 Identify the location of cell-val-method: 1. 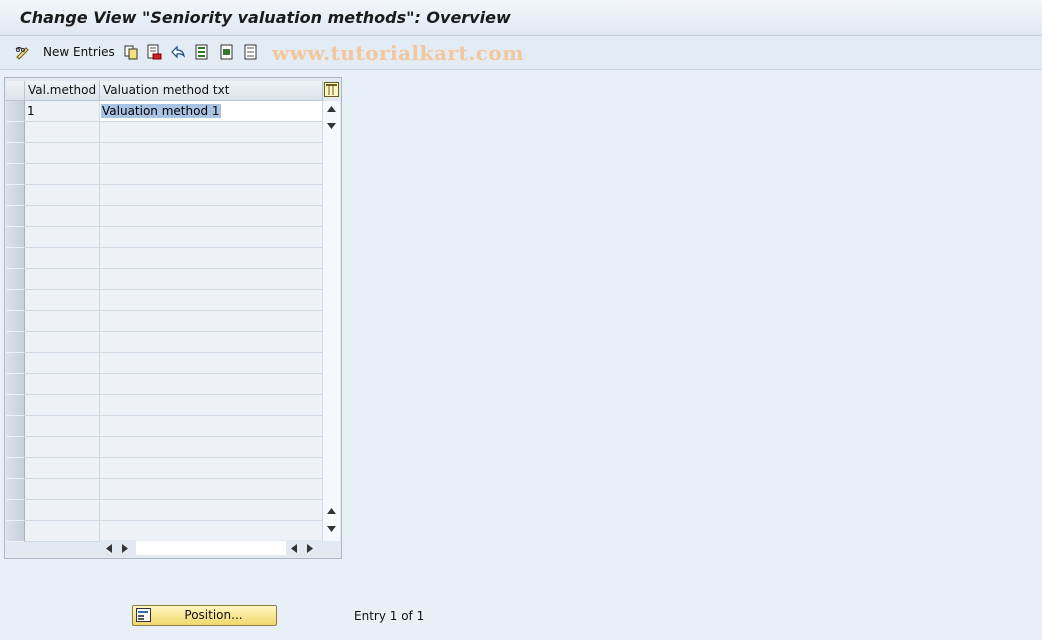
(62, 111).